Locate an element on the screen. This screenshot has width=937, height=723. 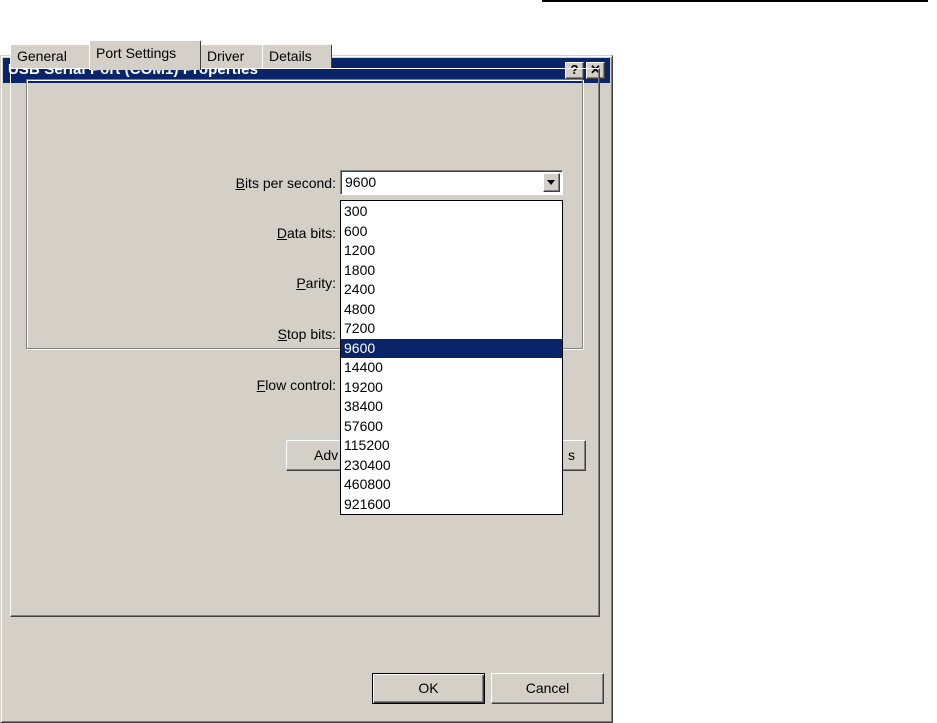
dropdown-option: 921600 is located at coordinates (451, 505).